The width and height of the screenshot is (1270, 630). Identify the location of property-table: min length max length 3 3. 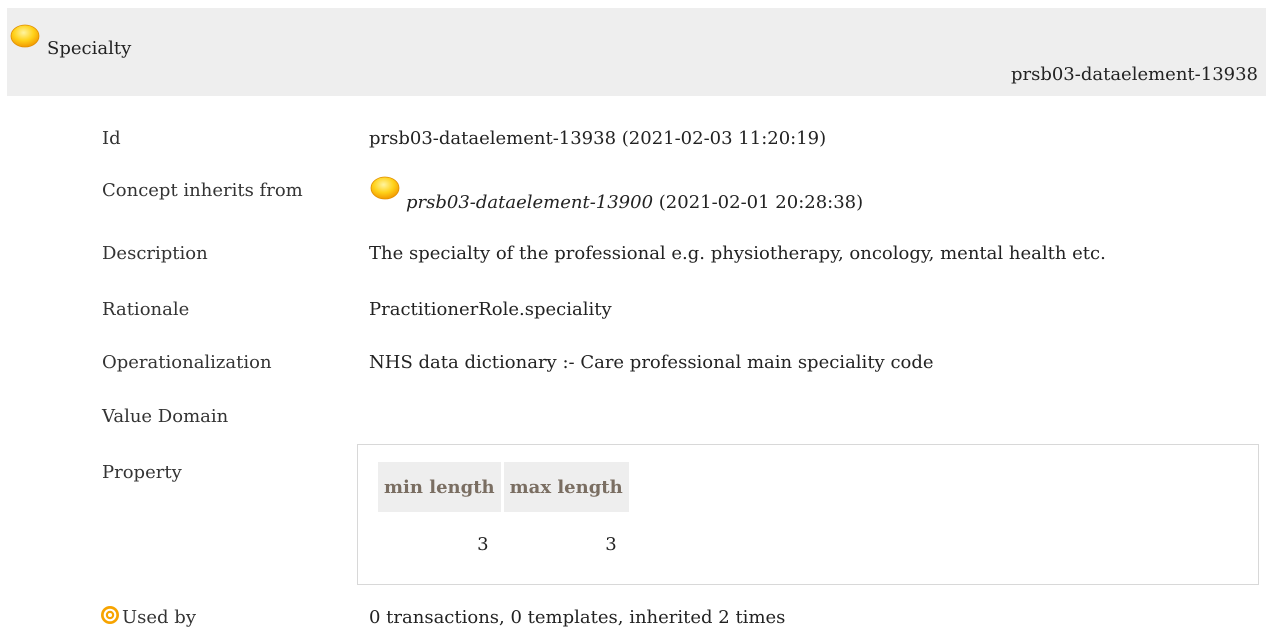
(503, 508).